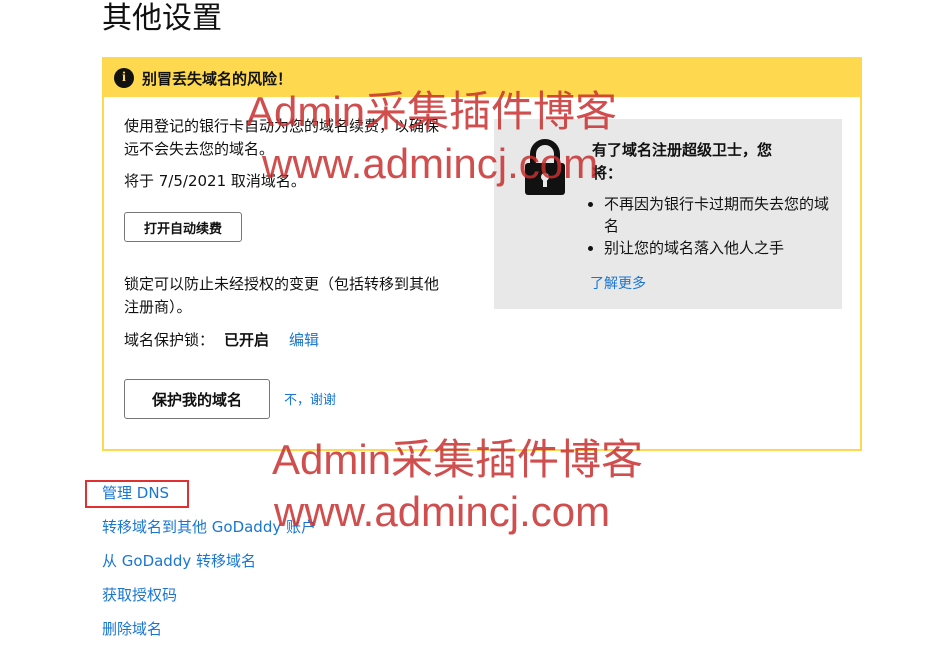 The image size is (932, 658). Describe the element at coordinates (197, 399) in the screenshot. I see `protect-domain-button: 保护我的域名` at that location.